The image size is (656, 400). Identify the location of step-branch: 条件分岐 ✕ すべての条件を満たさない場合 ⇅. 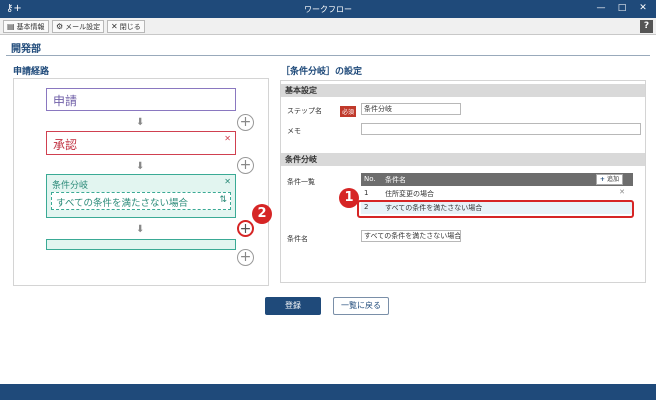
(141, 196).